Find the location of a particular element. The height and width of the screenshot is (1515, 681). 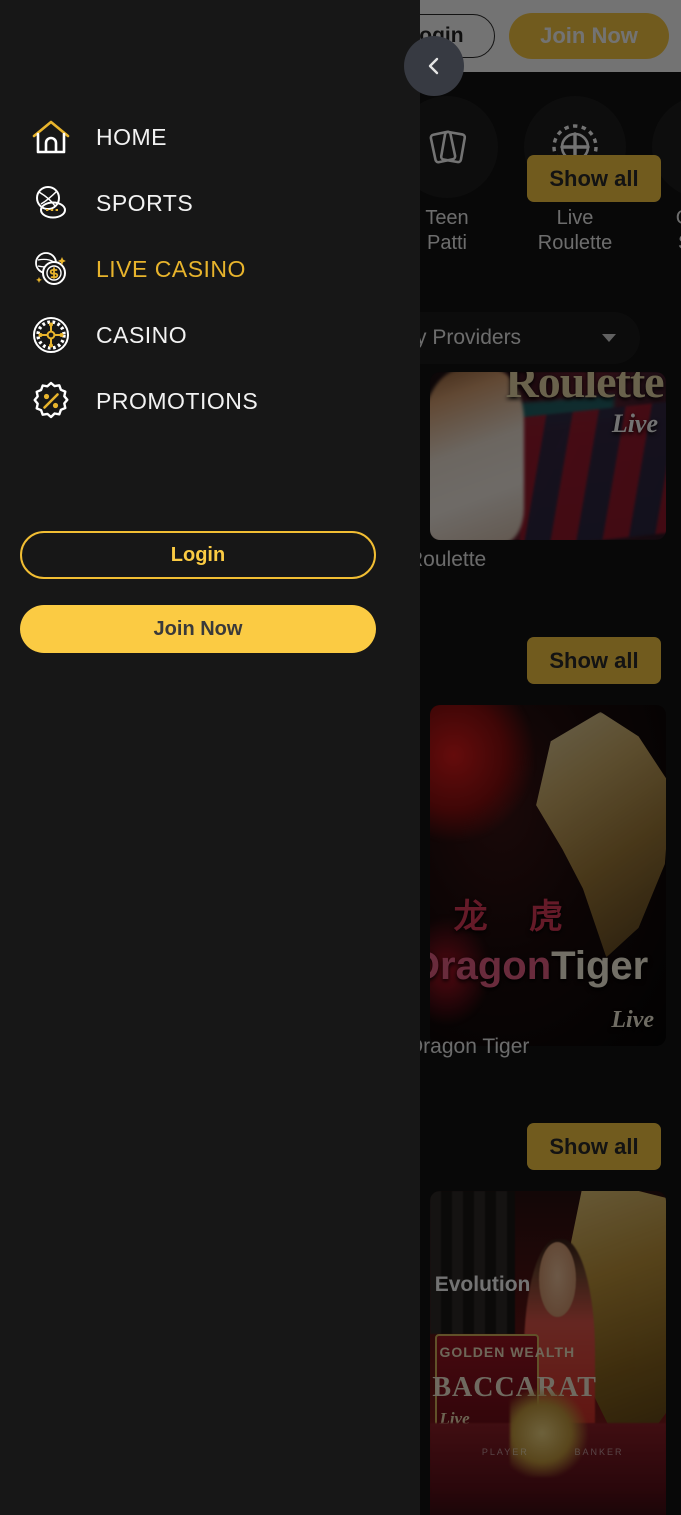

sidebar-login-button: Login is located at coordinates (198, 555).